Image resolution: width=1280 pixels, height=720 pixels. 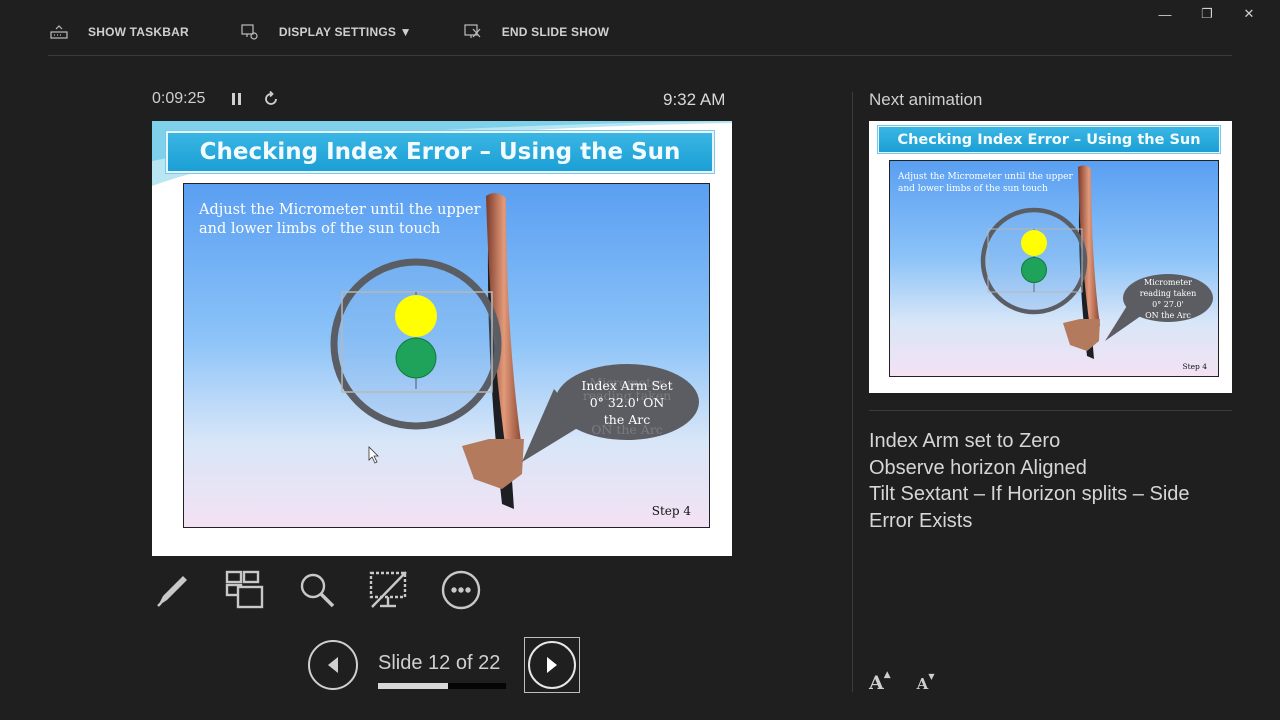 What do you see at coordinates (1168, 293) in the screenshot?
I see `preview-bubble-text-2: reading taken` at bounding box center [1168, 293].